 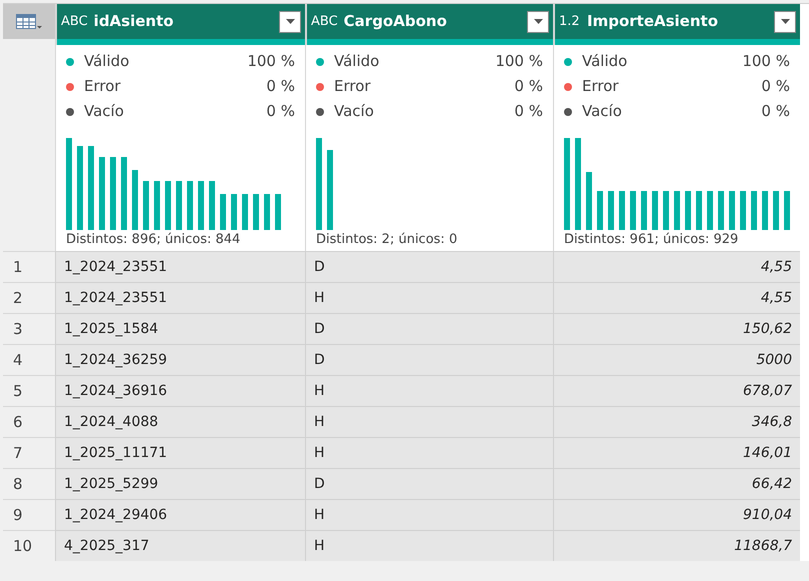 What do you see at coordinates (387, 239) in the screenshot?
I see `distinct-count: Distintos: 2; únicos: 0` at bounding box center [387, 239].